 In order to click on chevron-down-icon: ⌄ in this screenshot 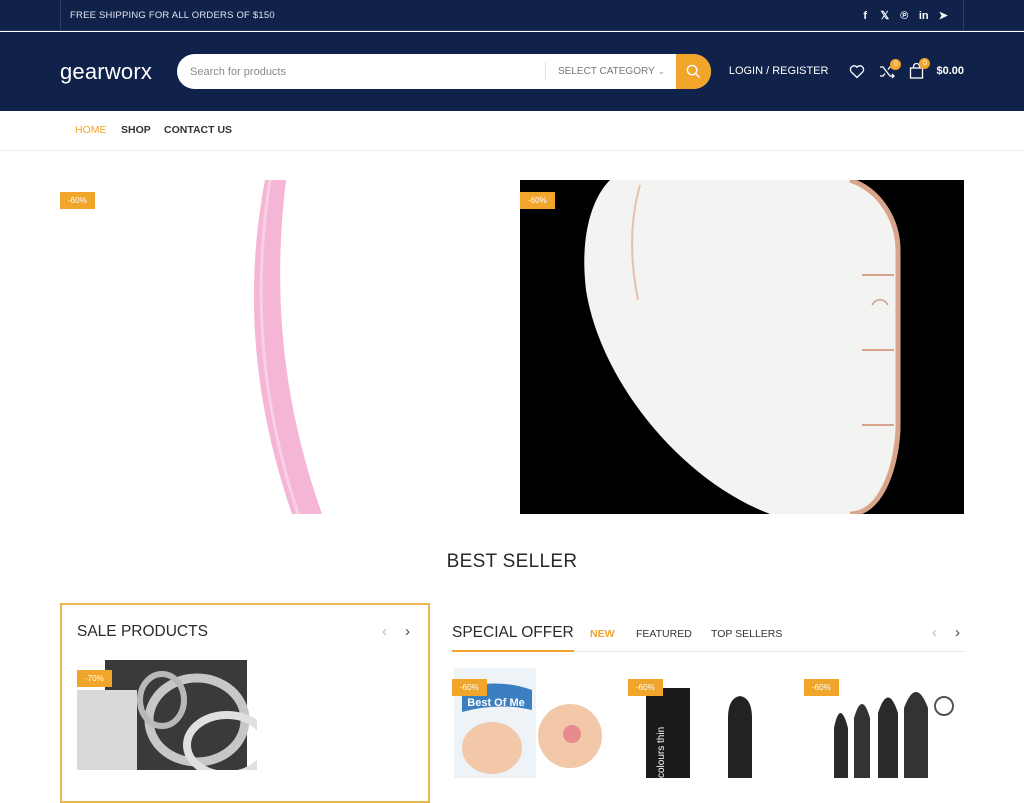, I will do `click(661, 71)`.